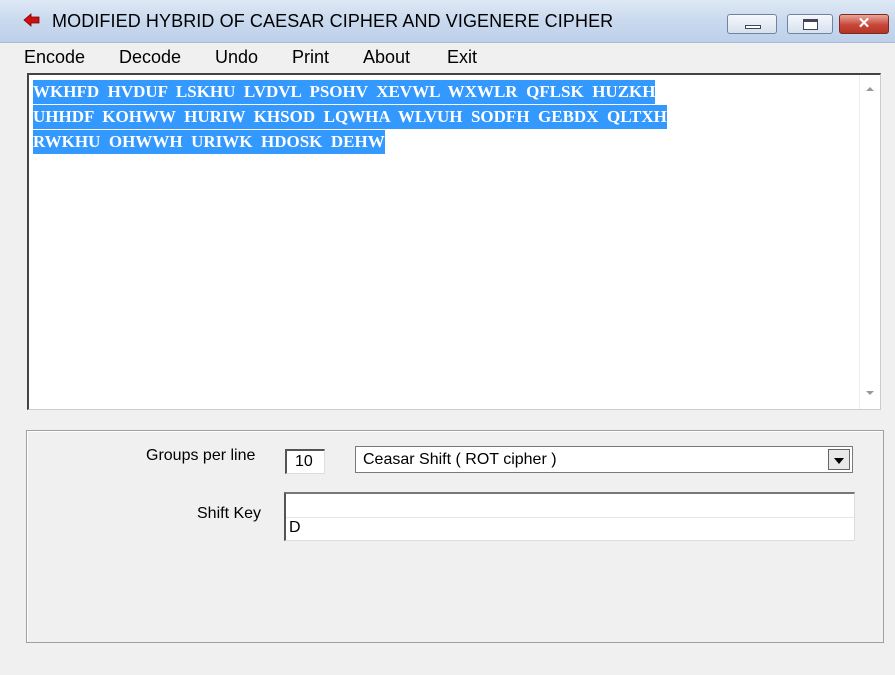 Image resolution: width=895 pixels, height=675 pixels. I want to click on field-divider, so click(570, 517).